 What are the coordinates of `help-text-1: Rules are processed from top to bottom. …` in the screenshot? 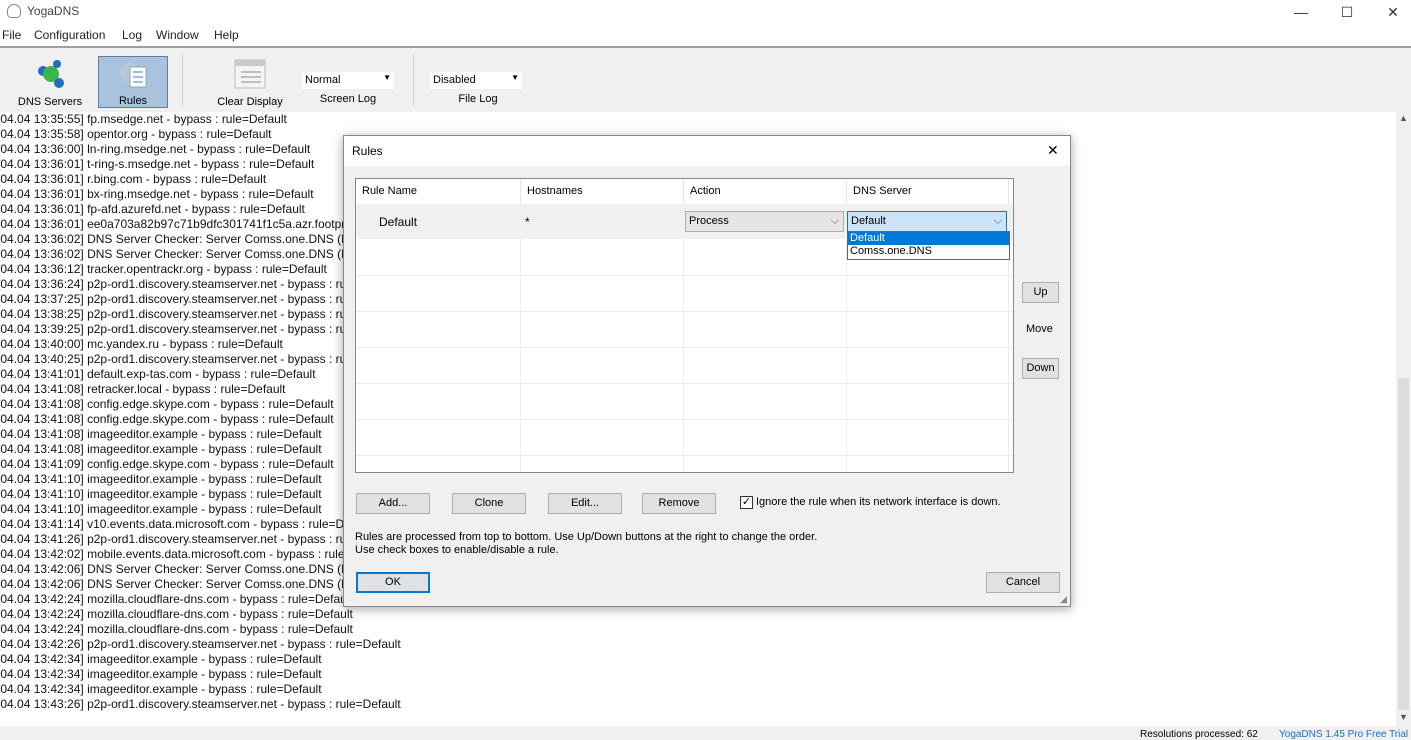 It's located at (586, 537).